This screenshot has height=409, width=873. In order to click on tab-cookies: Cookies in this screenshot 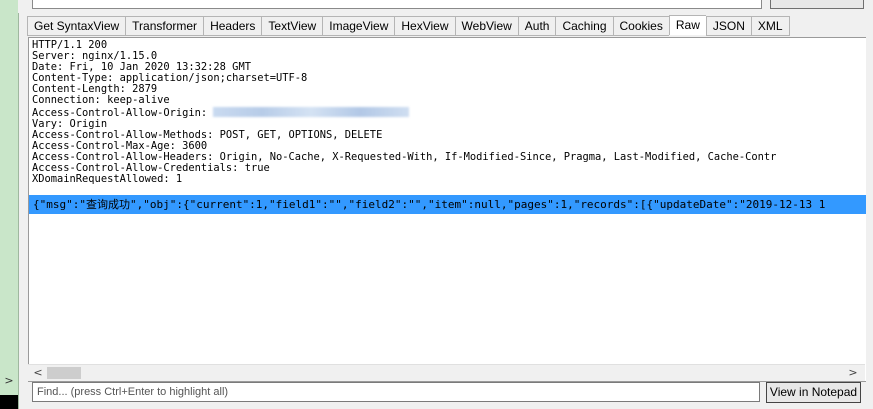, I will do `click(640, 26)`.